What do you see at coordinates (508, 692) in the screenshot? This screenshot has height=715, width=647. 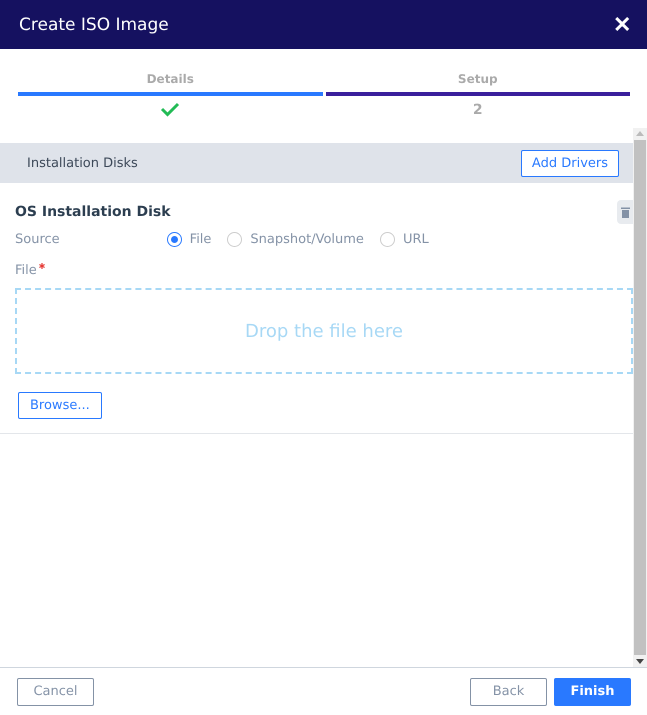 I see `back-button: Back` at bounding box center [508, 692].